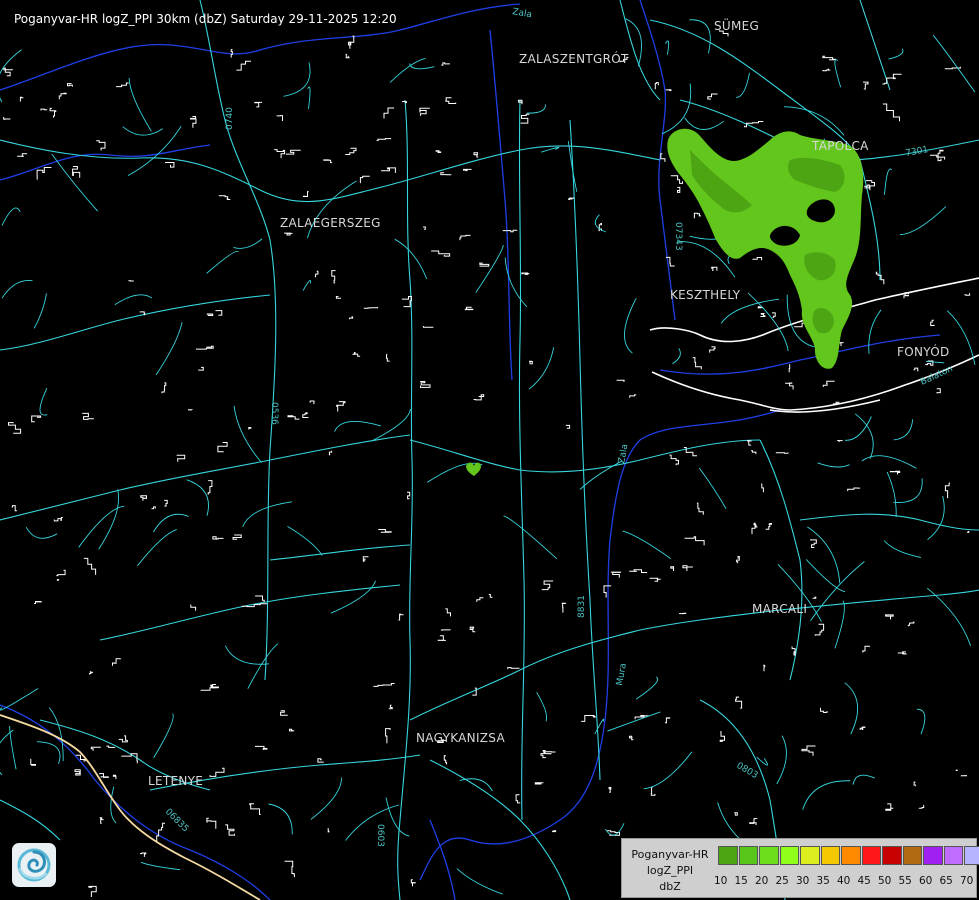 The height and width of the screenshot is (900, 979). Describe the element at coordinates (923, 352) in the screenshot. I see `city-label-fonyod: FONYÓD` at that location.